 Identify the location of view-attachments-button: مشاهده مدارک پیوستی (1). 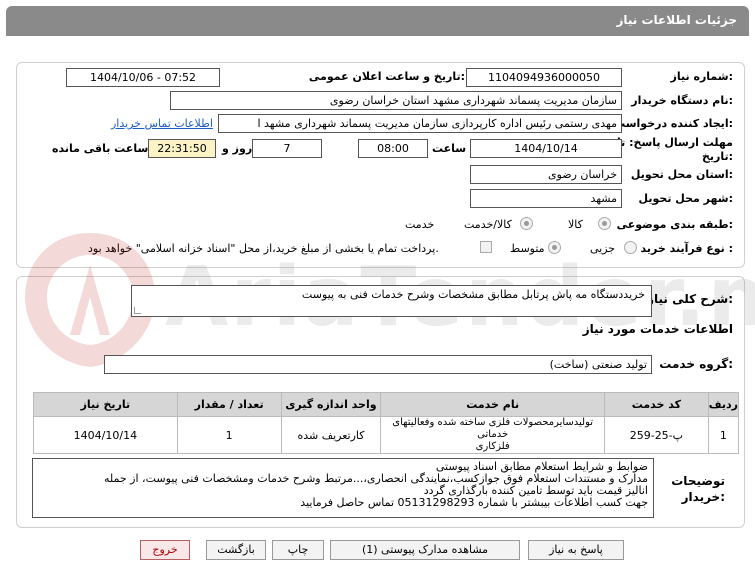
(425, 550).